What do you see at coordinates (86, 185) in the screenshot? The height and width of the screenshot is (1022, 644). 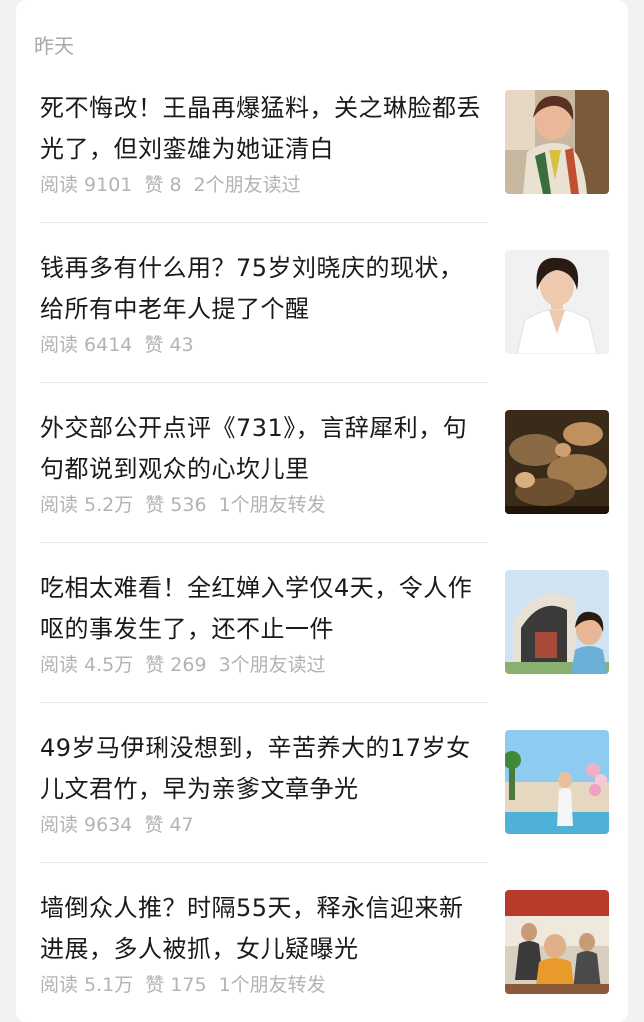 I see `read-count: 阅读 9101` at bounding box center [86, 185].